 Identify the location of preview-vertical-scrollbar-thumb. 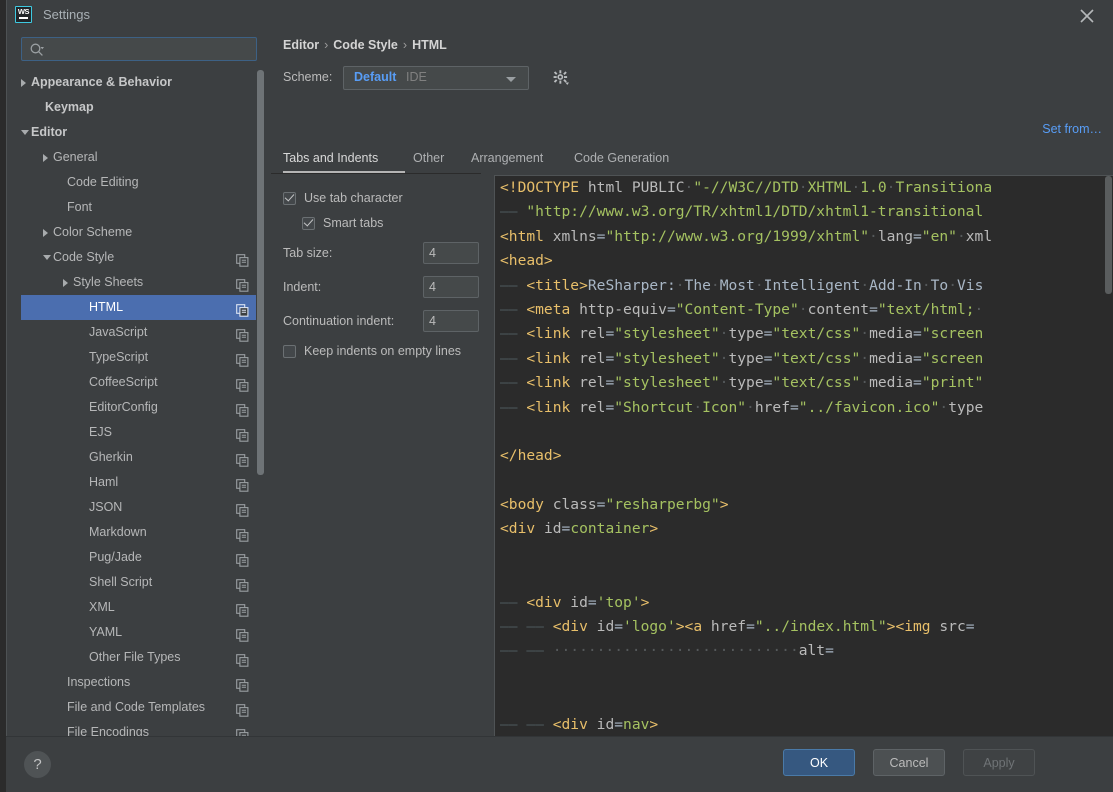
(1108, 235).